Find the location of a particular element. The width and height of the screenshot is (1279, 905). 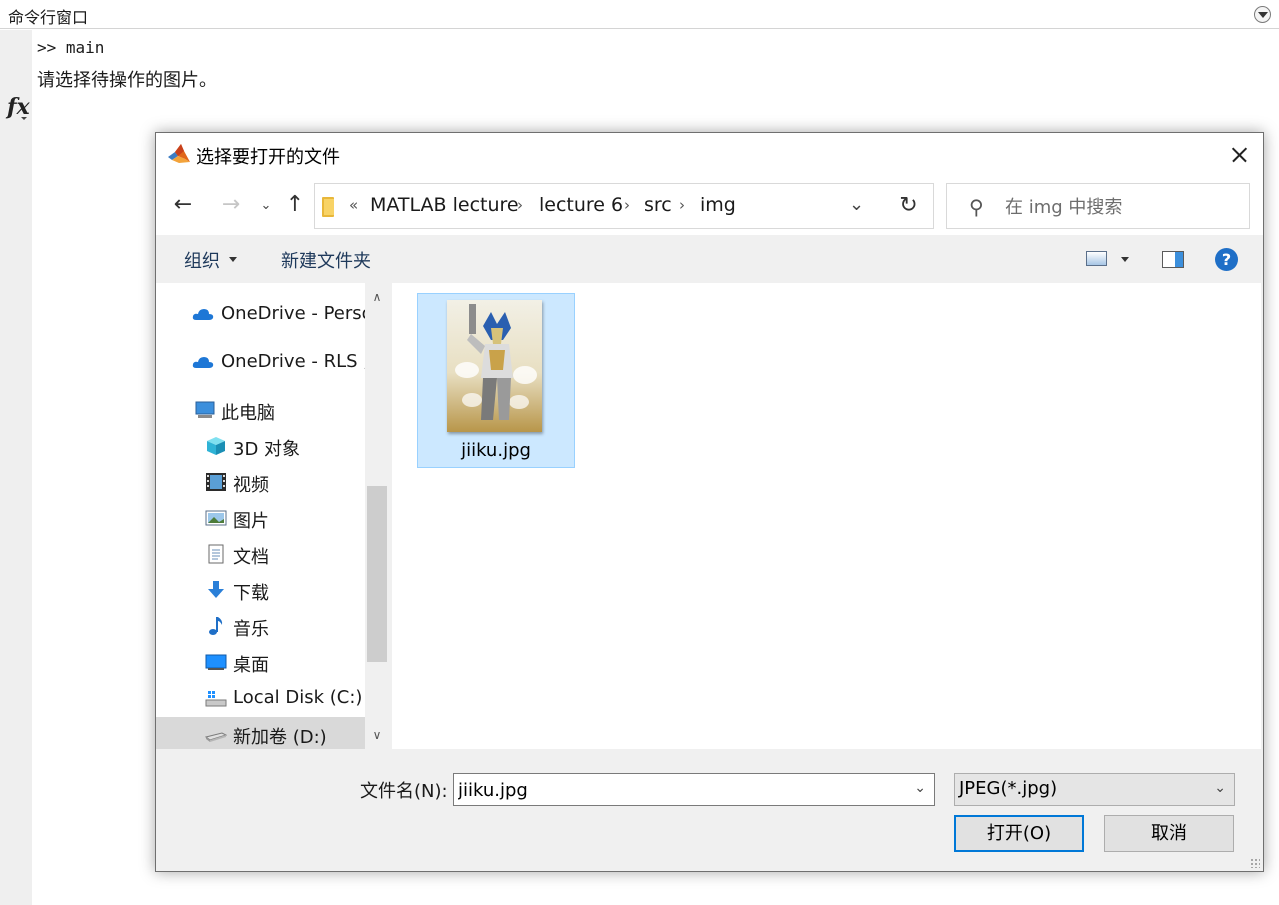

search-box: ⚲ is located at coordinates (1098, 206).